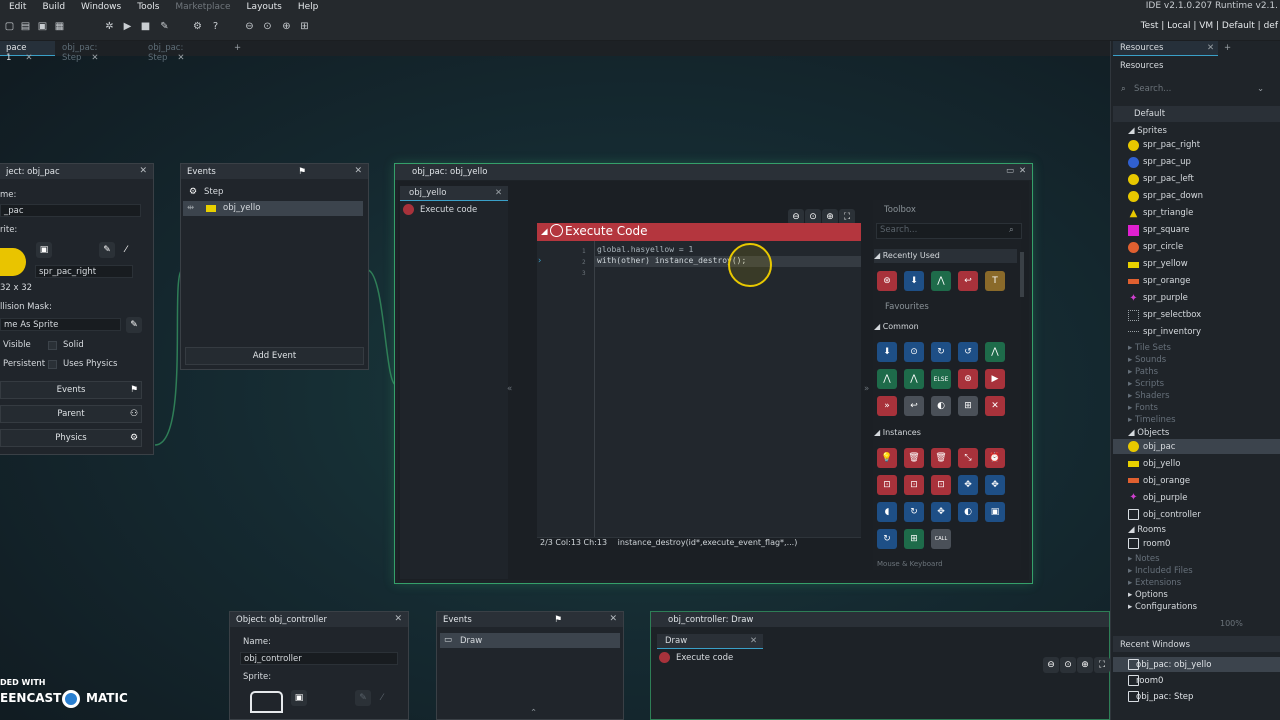  What do you see at coordinates (1171, 145) in the screenshot?
I see `resource-item: spr_pac_right` at bounding box center [1171, 145].